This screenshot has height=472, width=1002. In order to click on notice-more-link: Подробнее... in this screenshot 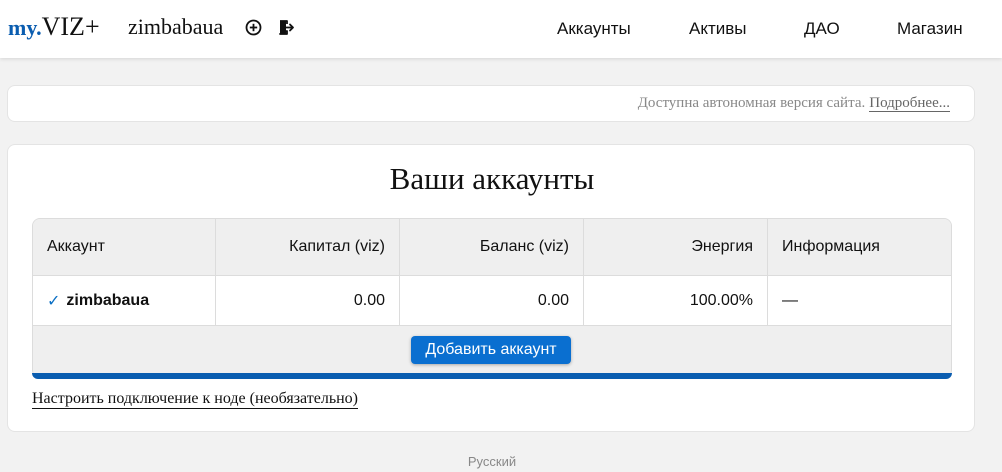, I will do `click(909, 103)`.